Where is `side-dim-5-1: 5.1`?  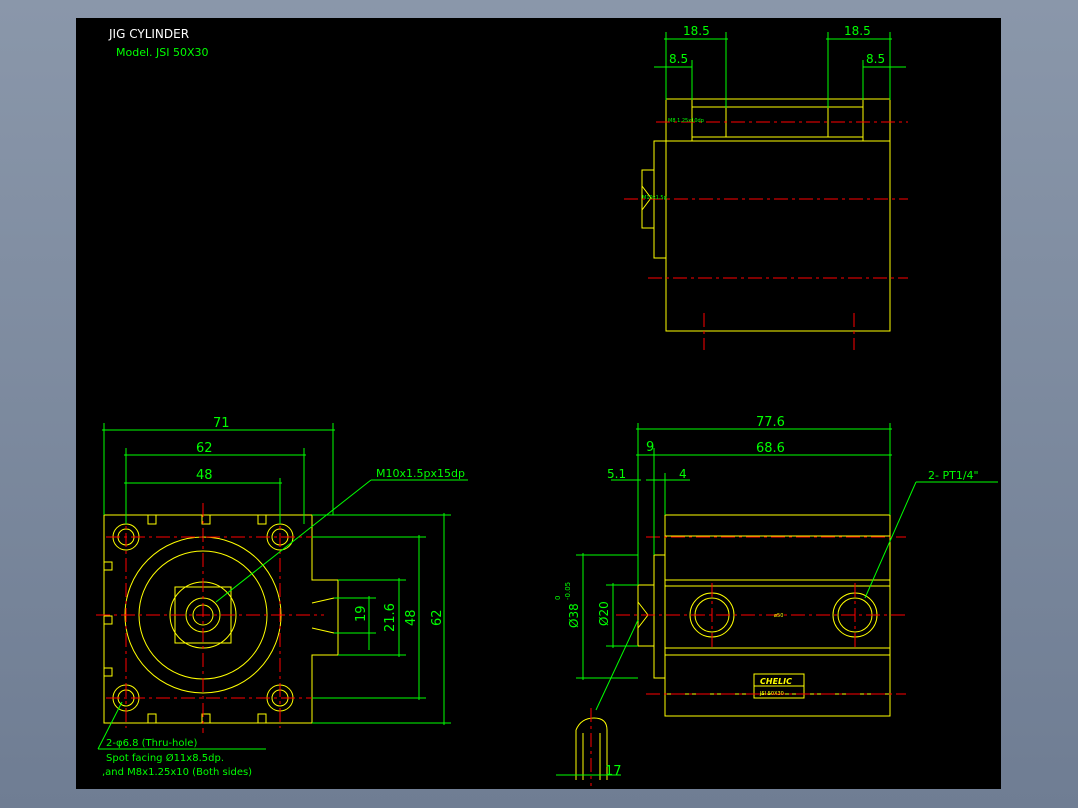 side-dim-5-1: 5.1 is located at coordinates (616, 474).